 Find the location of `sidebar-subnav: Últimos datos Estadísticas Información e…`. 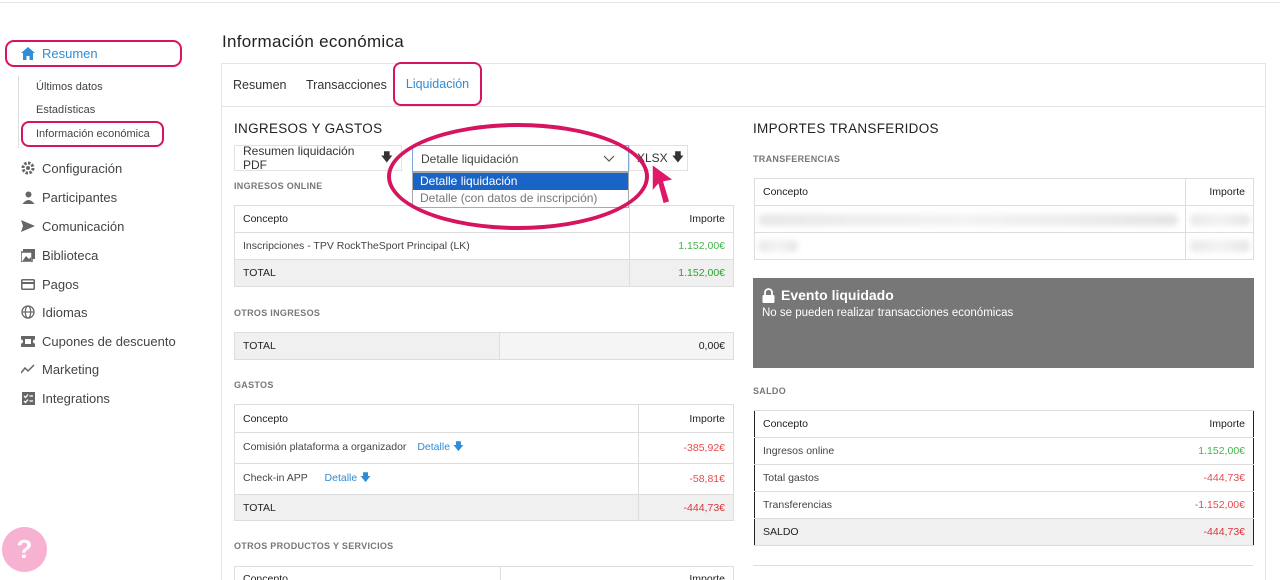

sidebar-subnav: Últimos datos Estadísticas Información e… is located at coordinates (103, 112).